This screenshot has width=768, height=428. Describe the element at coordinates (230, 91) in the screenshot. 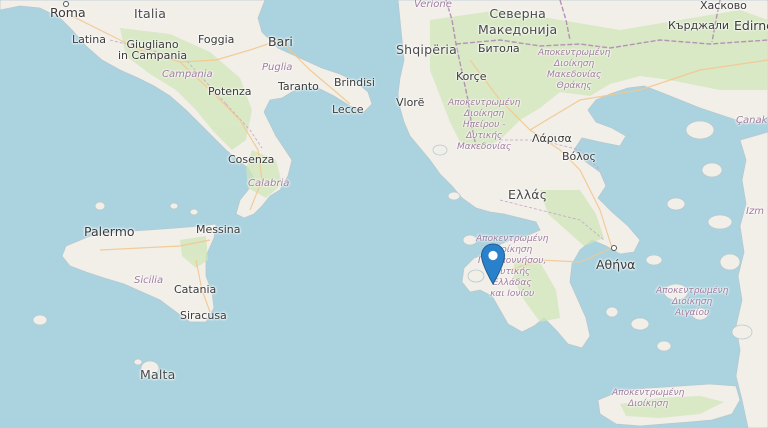

I see `city-label-potenza: Potenza` at that location.